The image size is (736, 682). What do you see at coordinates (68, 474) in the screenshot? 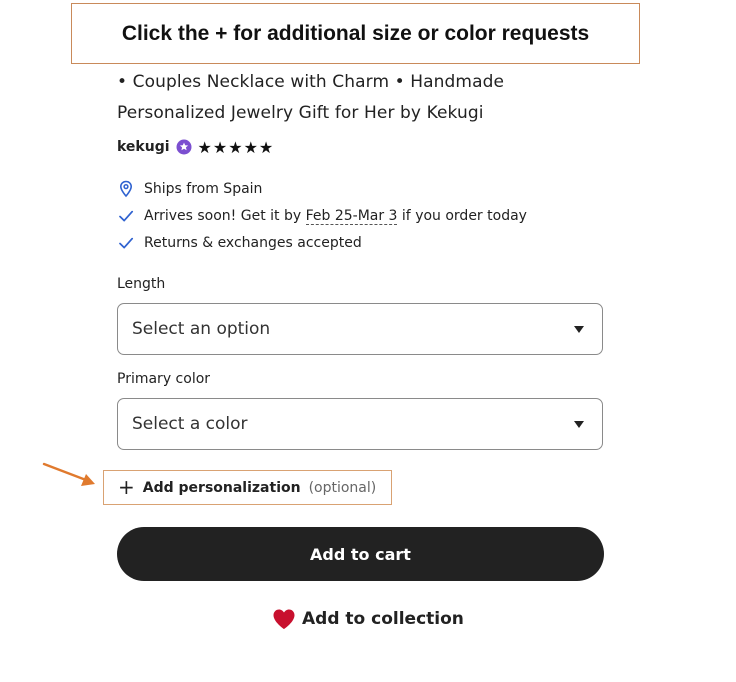
I see `annotation-arrow-icon` at bounding box center [68, 474].